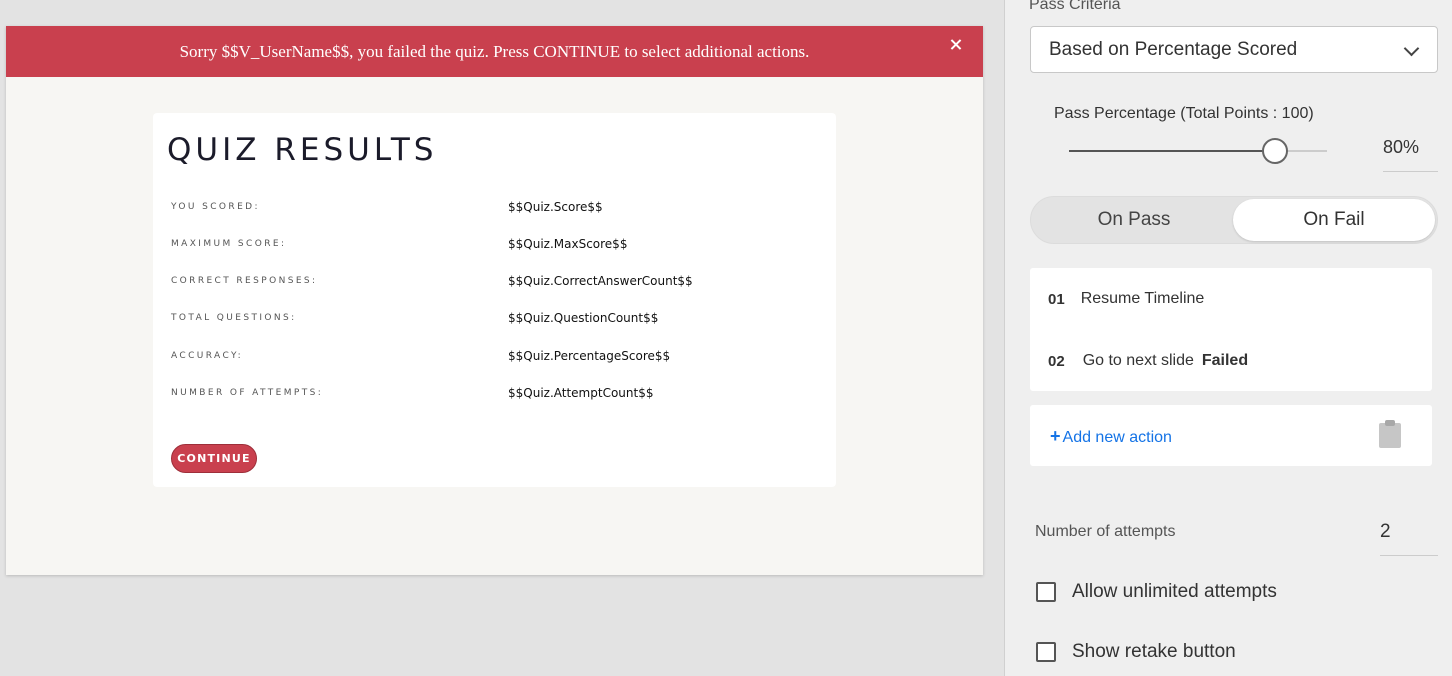  I want to click on result-row-total-questions: TOTAL QUESTIONS: $$Quiz.QuestionCount$$, so click(491, 318).